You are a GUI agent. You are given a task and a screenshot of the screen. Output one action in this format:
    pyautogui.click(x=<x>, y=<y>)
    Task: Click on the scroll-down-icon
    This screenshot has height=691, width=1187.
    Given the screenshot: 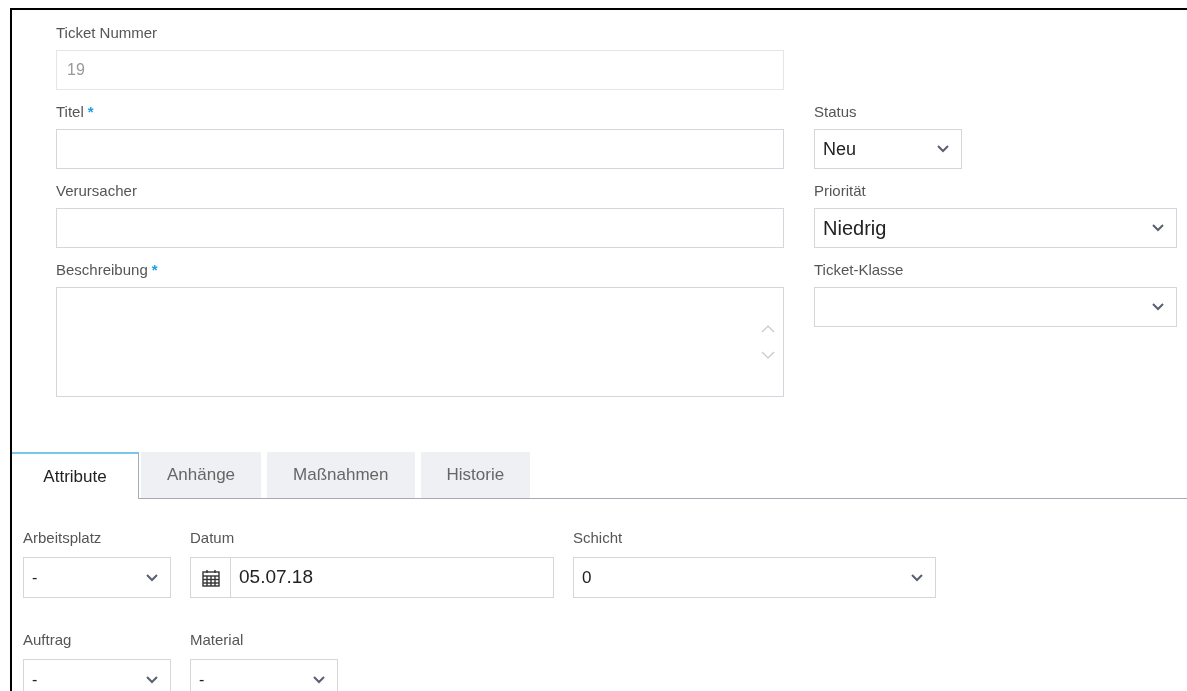 What is the action you would take?
    pyautogui.click(x=768, y=355)
    